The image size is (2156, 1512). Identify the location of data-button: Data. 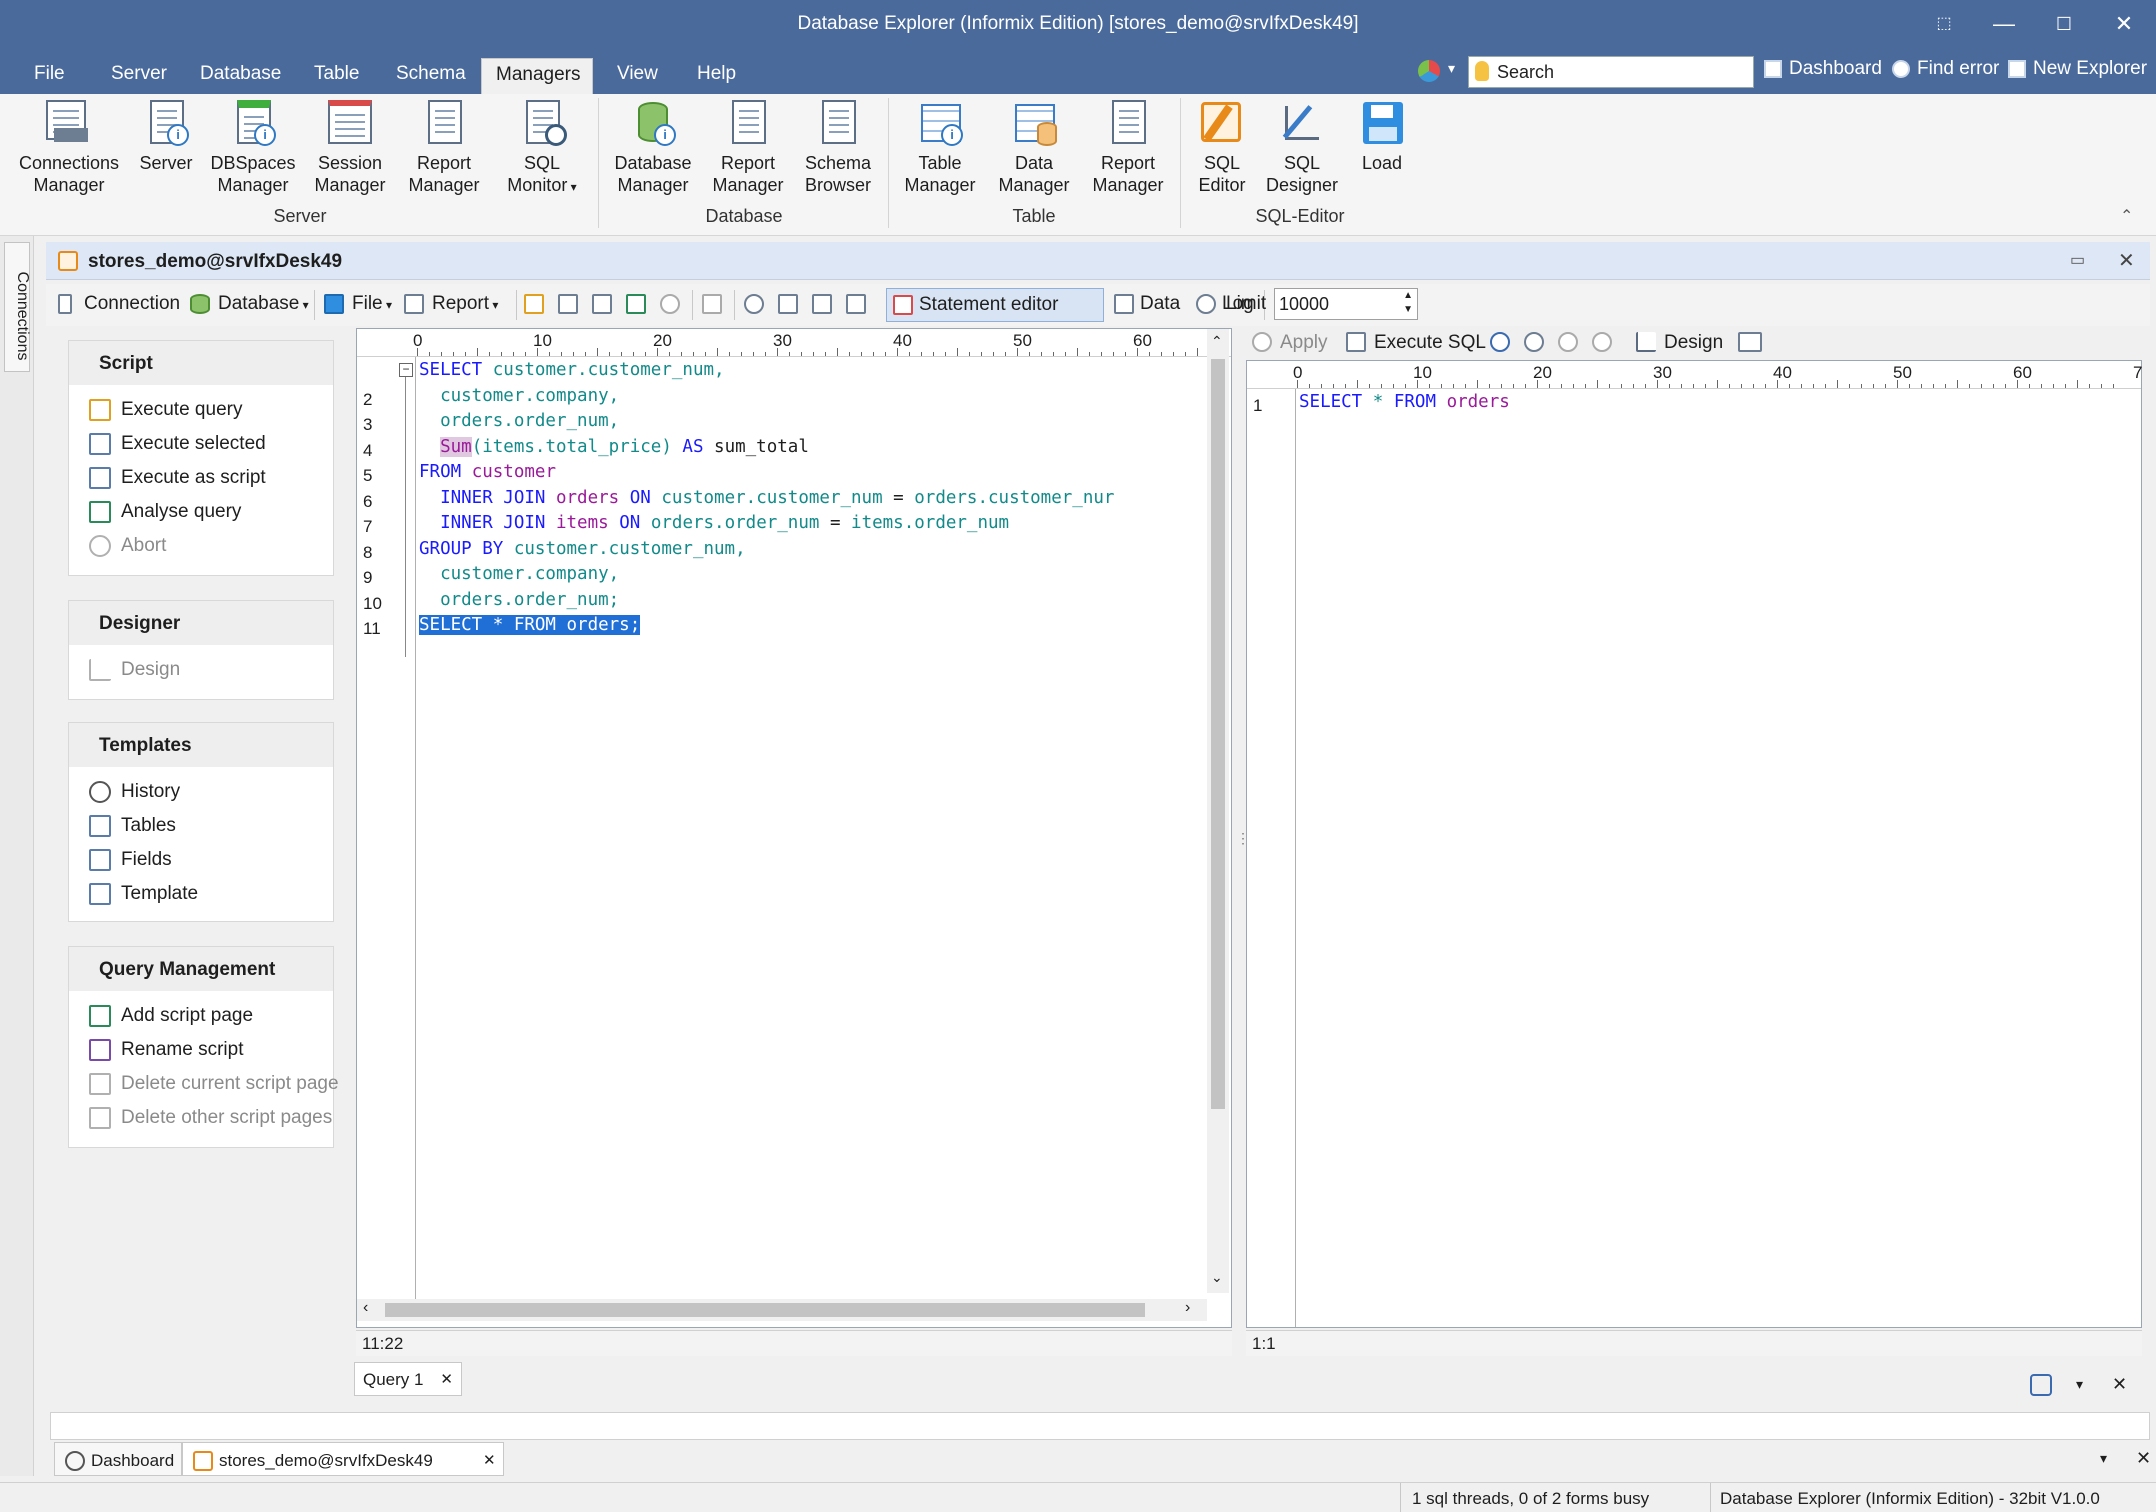
(1160, 304).